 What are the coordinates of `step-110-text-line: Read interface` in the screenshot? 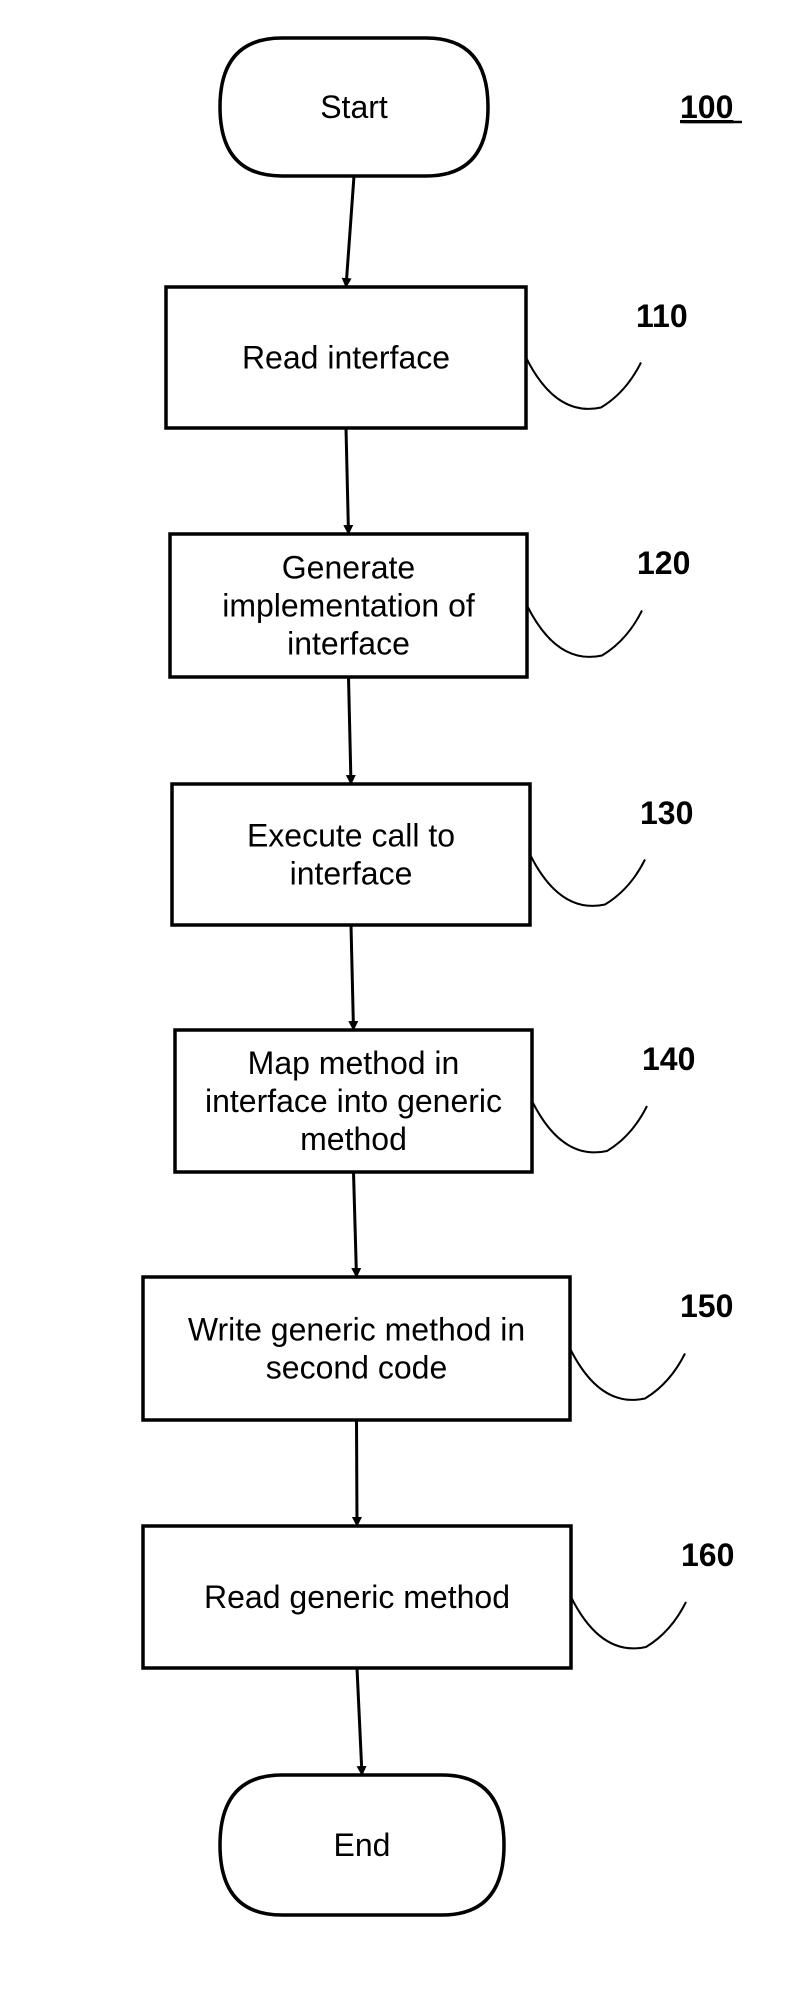 It's located at (346, 358).